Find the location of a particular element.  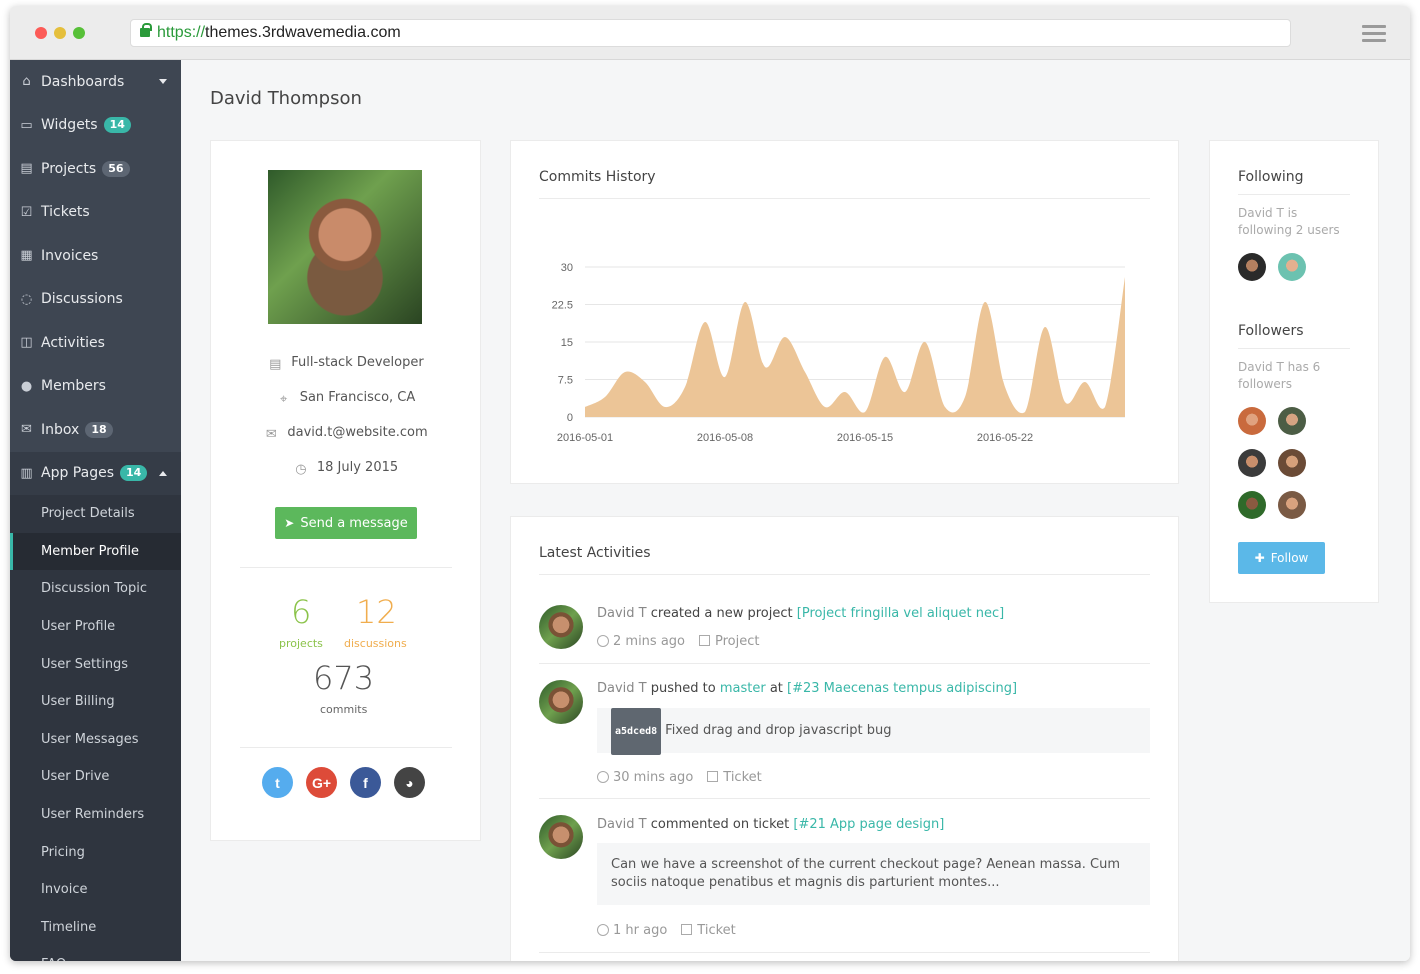

sidebar-item-label: Discussions is located at coordinates (82, 299).